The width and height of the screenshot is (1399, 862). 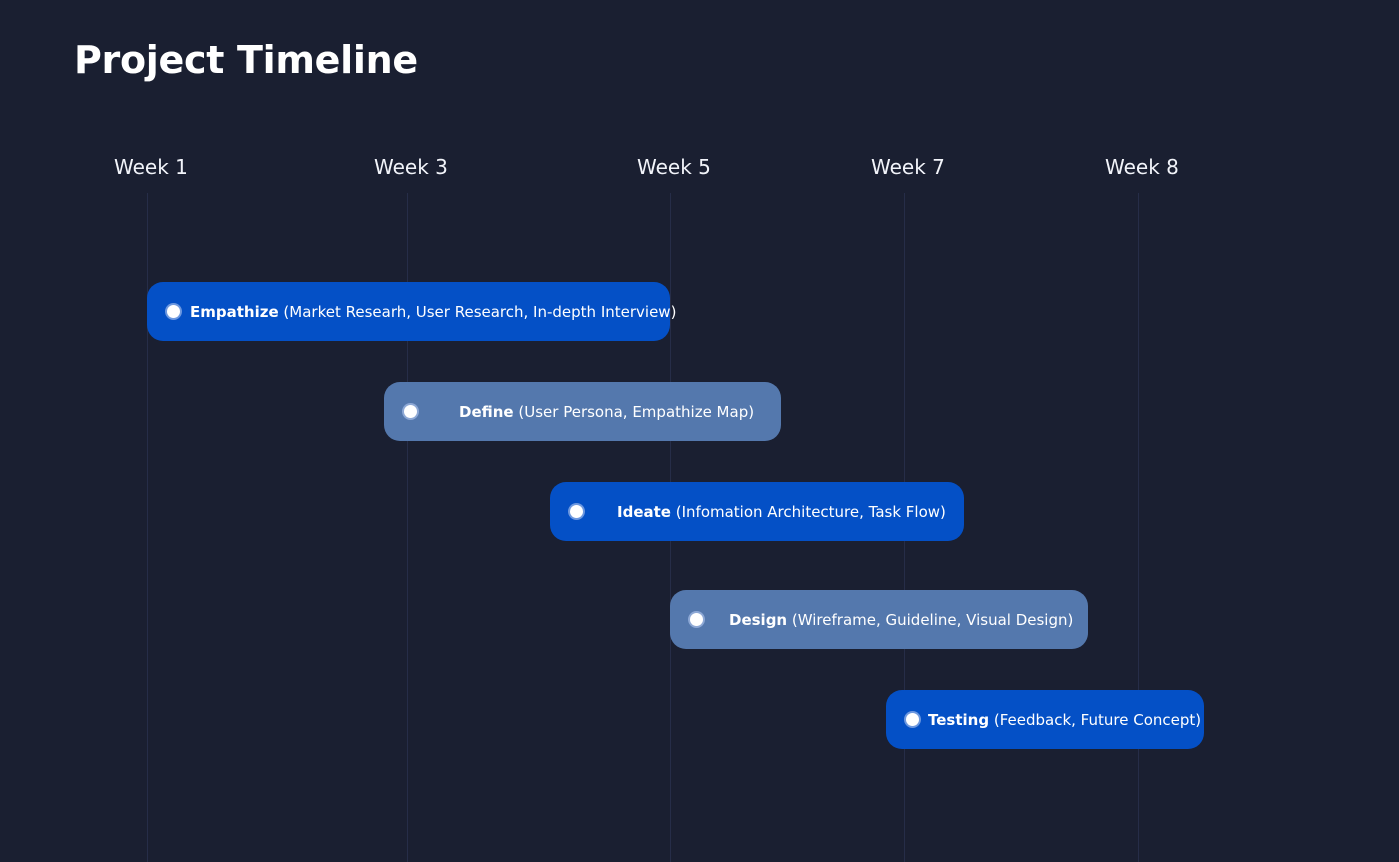 I want to click on phase-bar-define: Define (User Persona, Empathize Map), so click(x=582, y=411).